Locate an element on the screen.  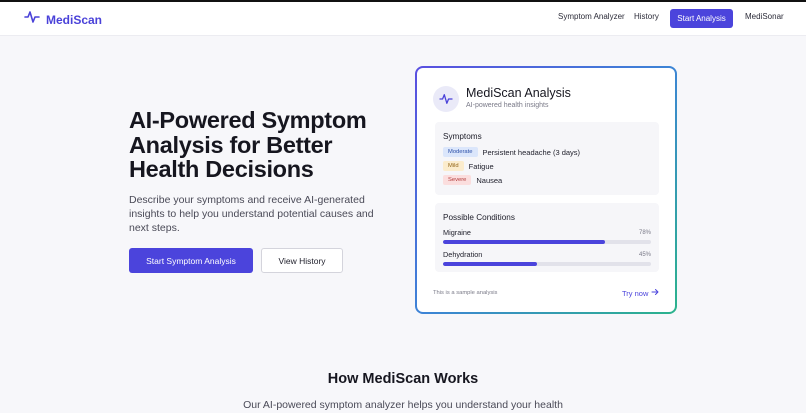
condition-percent: 78% is located at coordinates (644, 232).